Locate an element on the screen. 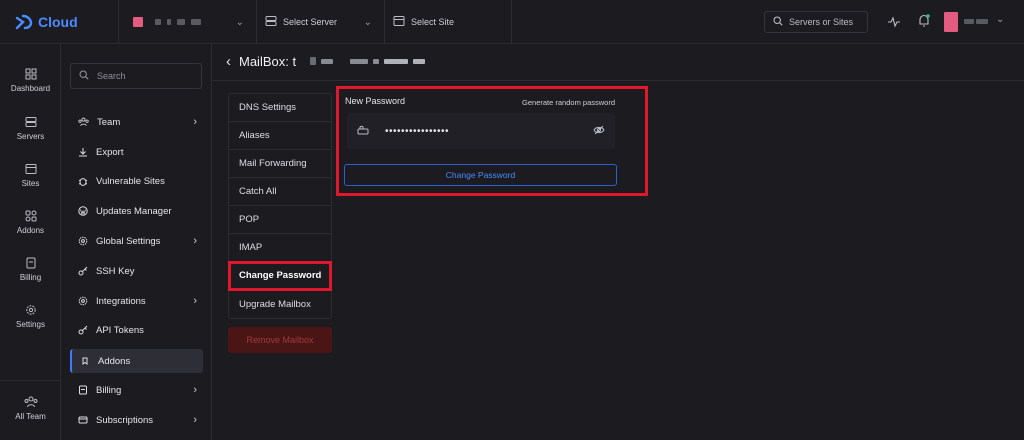 This screenshot has width=1024, height=440. rail-item-servers: Servers is located at coordinates (30, 128).